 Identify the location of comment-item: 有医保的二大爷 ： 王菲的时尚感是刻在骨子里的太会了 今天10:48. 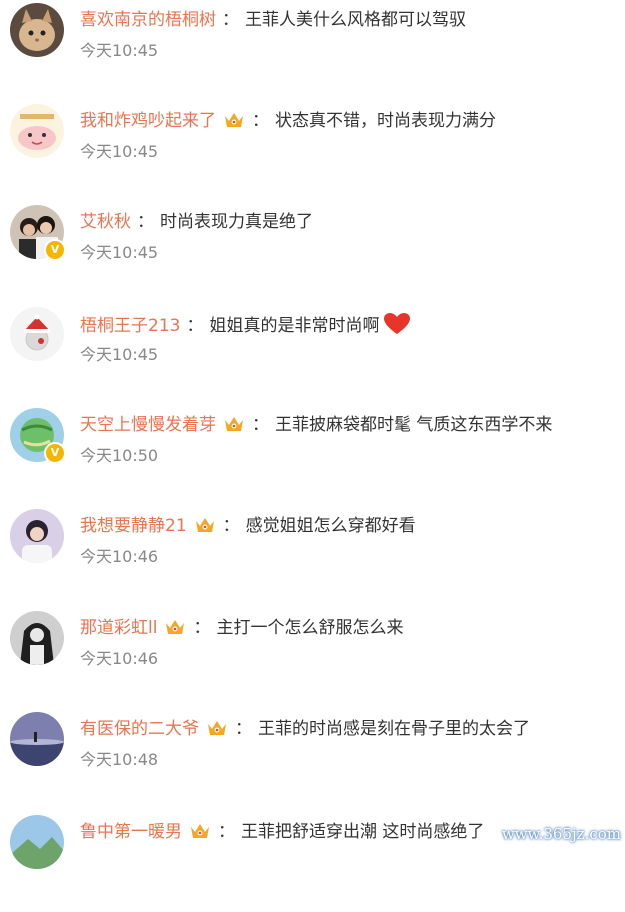
(312, 759).